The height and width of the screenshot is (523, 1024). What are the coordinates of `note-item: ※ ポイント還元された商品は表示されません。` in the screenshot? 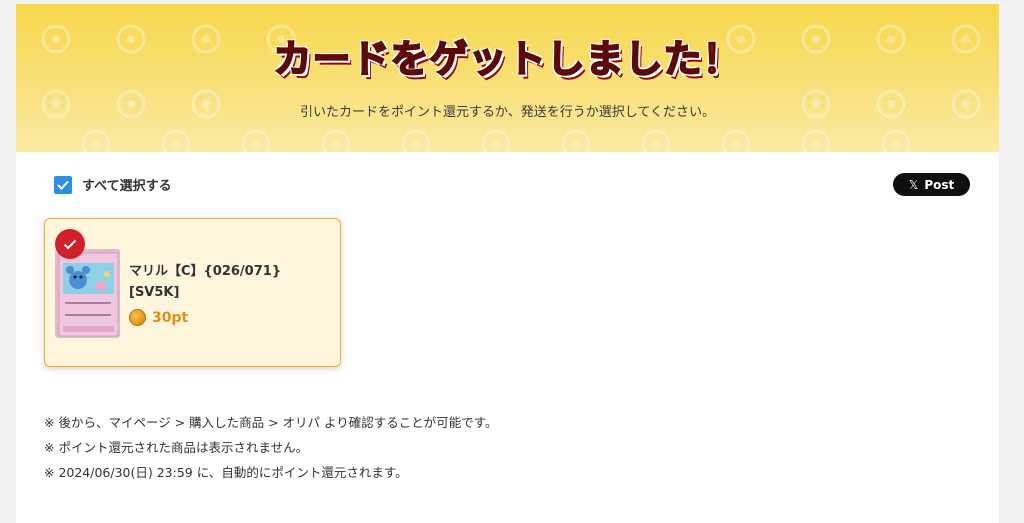 It's located at (176, 447).